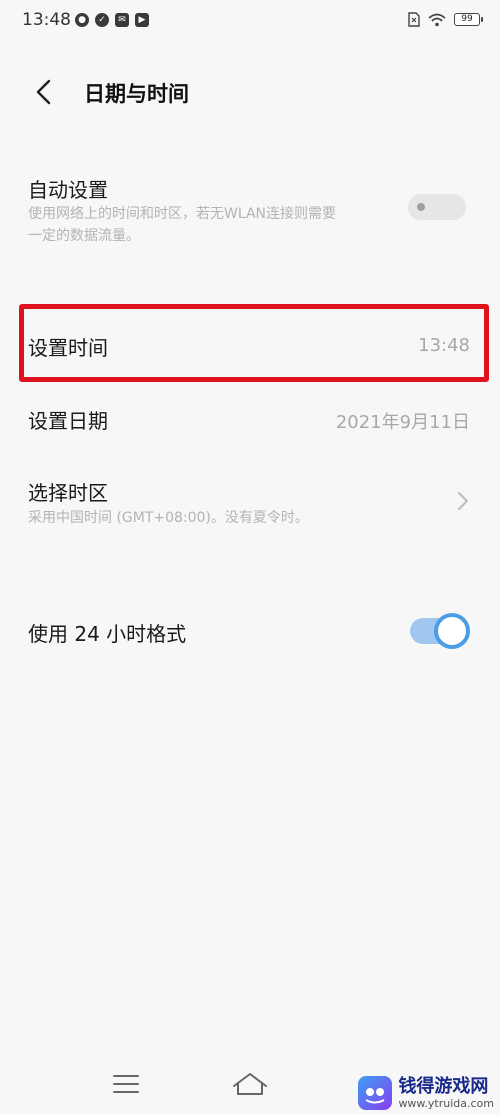 This screenshot has height=1114, width=500. I want to click on menu-nav-button, so click(126, 1084).